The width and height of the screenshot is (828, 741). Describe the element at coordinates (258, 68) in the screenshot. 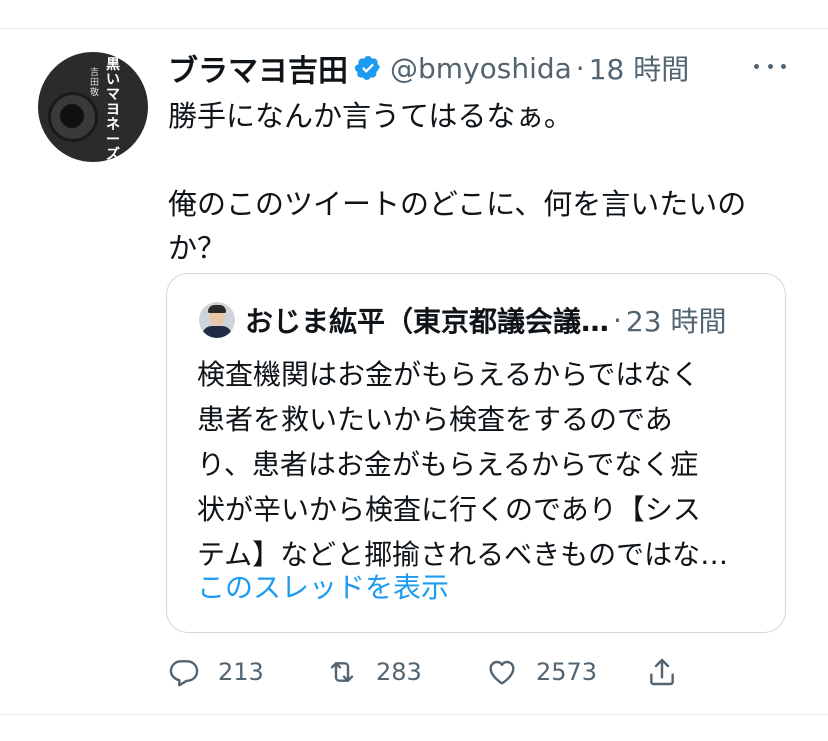

I see `author-display-name: ブラマヨ吉田` at that location.